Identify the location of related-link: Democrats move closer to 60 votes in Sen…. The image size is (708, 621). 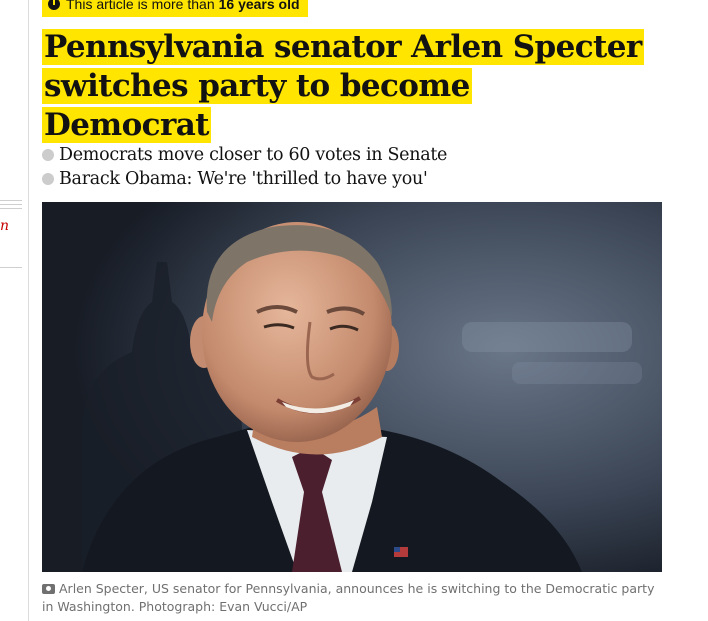
(244, 155).